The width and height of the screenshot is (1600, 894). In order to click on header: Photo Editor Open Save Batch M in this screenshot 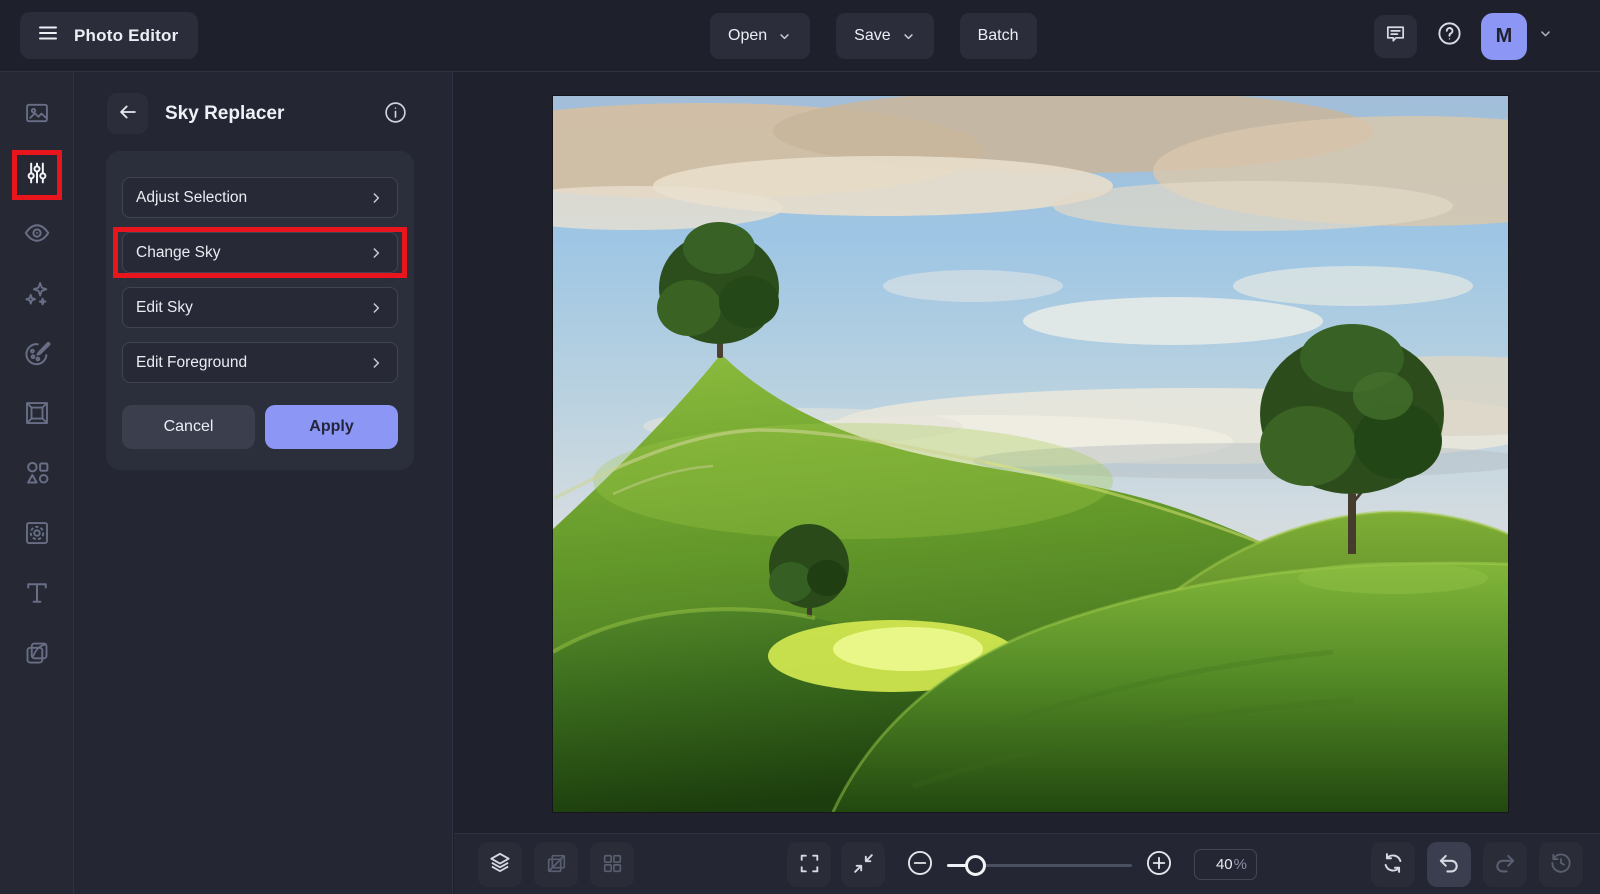, I will do `click(800, 36)`.